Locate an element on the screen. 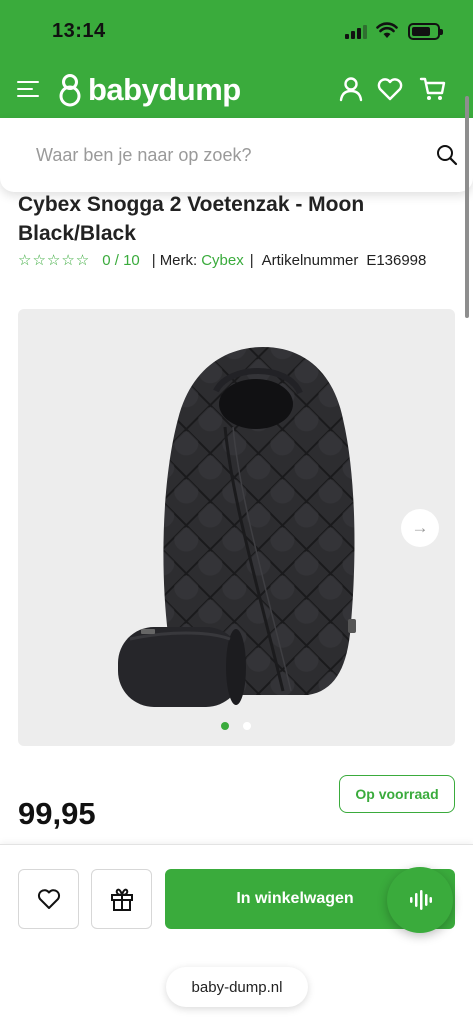 The image size is (473, 1024). page-scrollbar is located at coordinates (467, 207).